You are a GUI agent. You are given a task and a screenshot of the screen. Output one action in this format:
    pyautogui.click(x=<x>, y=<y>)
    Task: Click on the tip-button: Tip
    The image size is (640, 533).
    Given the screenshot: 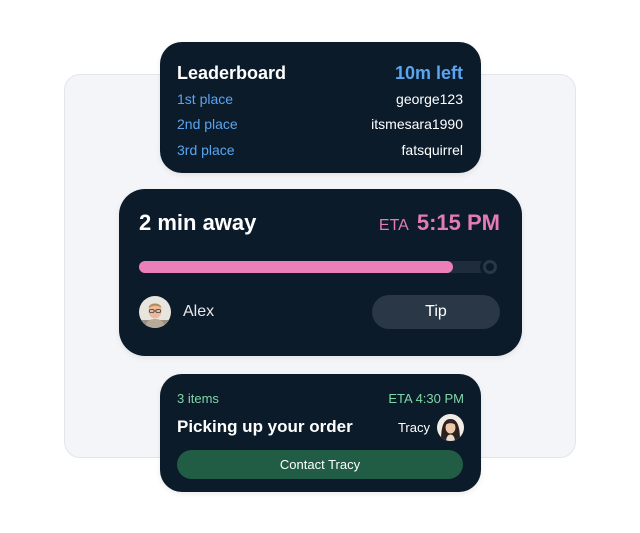 What is the action you would take?
    pyautogui.click(x=436, y=312)
    